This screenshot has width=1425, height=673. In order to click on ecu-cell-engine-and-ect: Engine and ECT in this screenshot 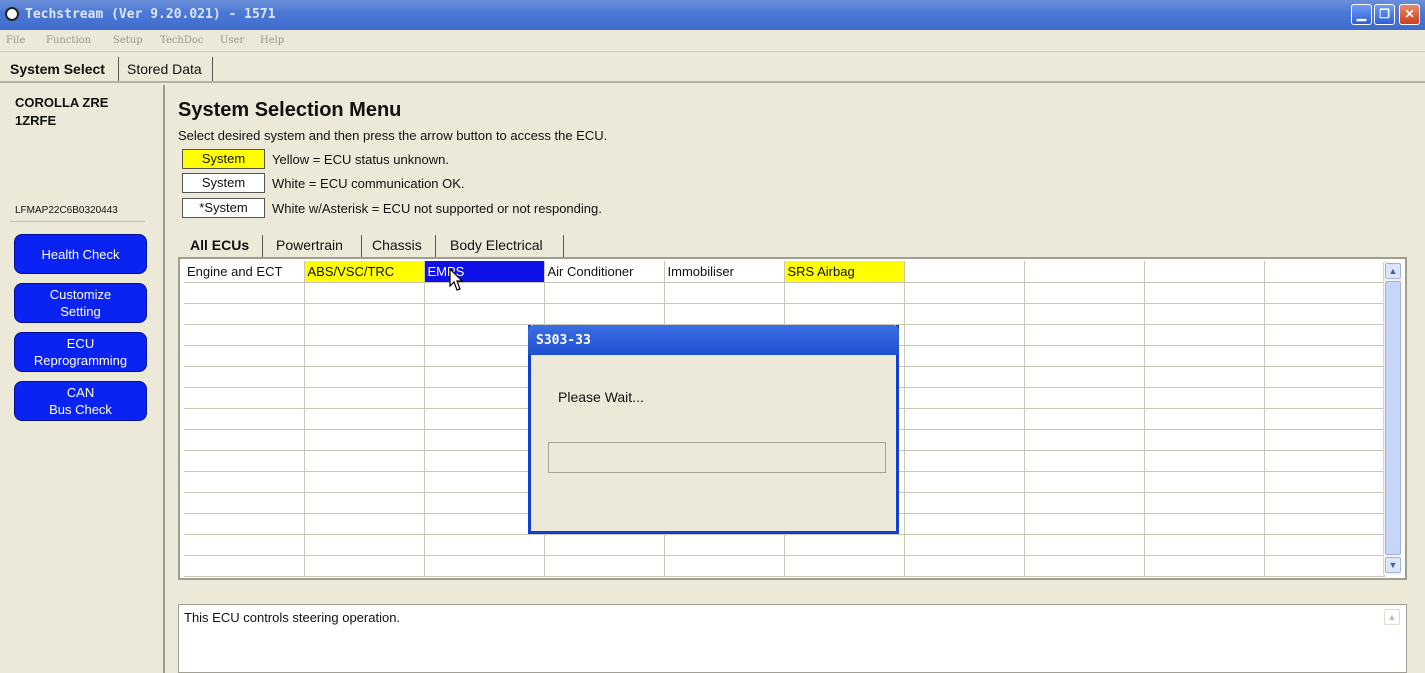, I will do `click(244, 272)`.